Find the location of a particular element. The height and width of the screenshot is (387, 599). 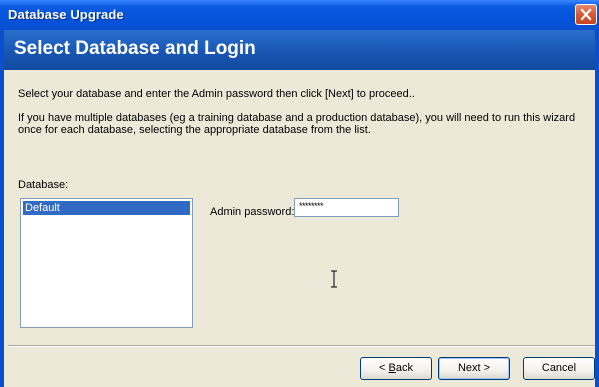

close-icon is located at coordinates (586, 14).